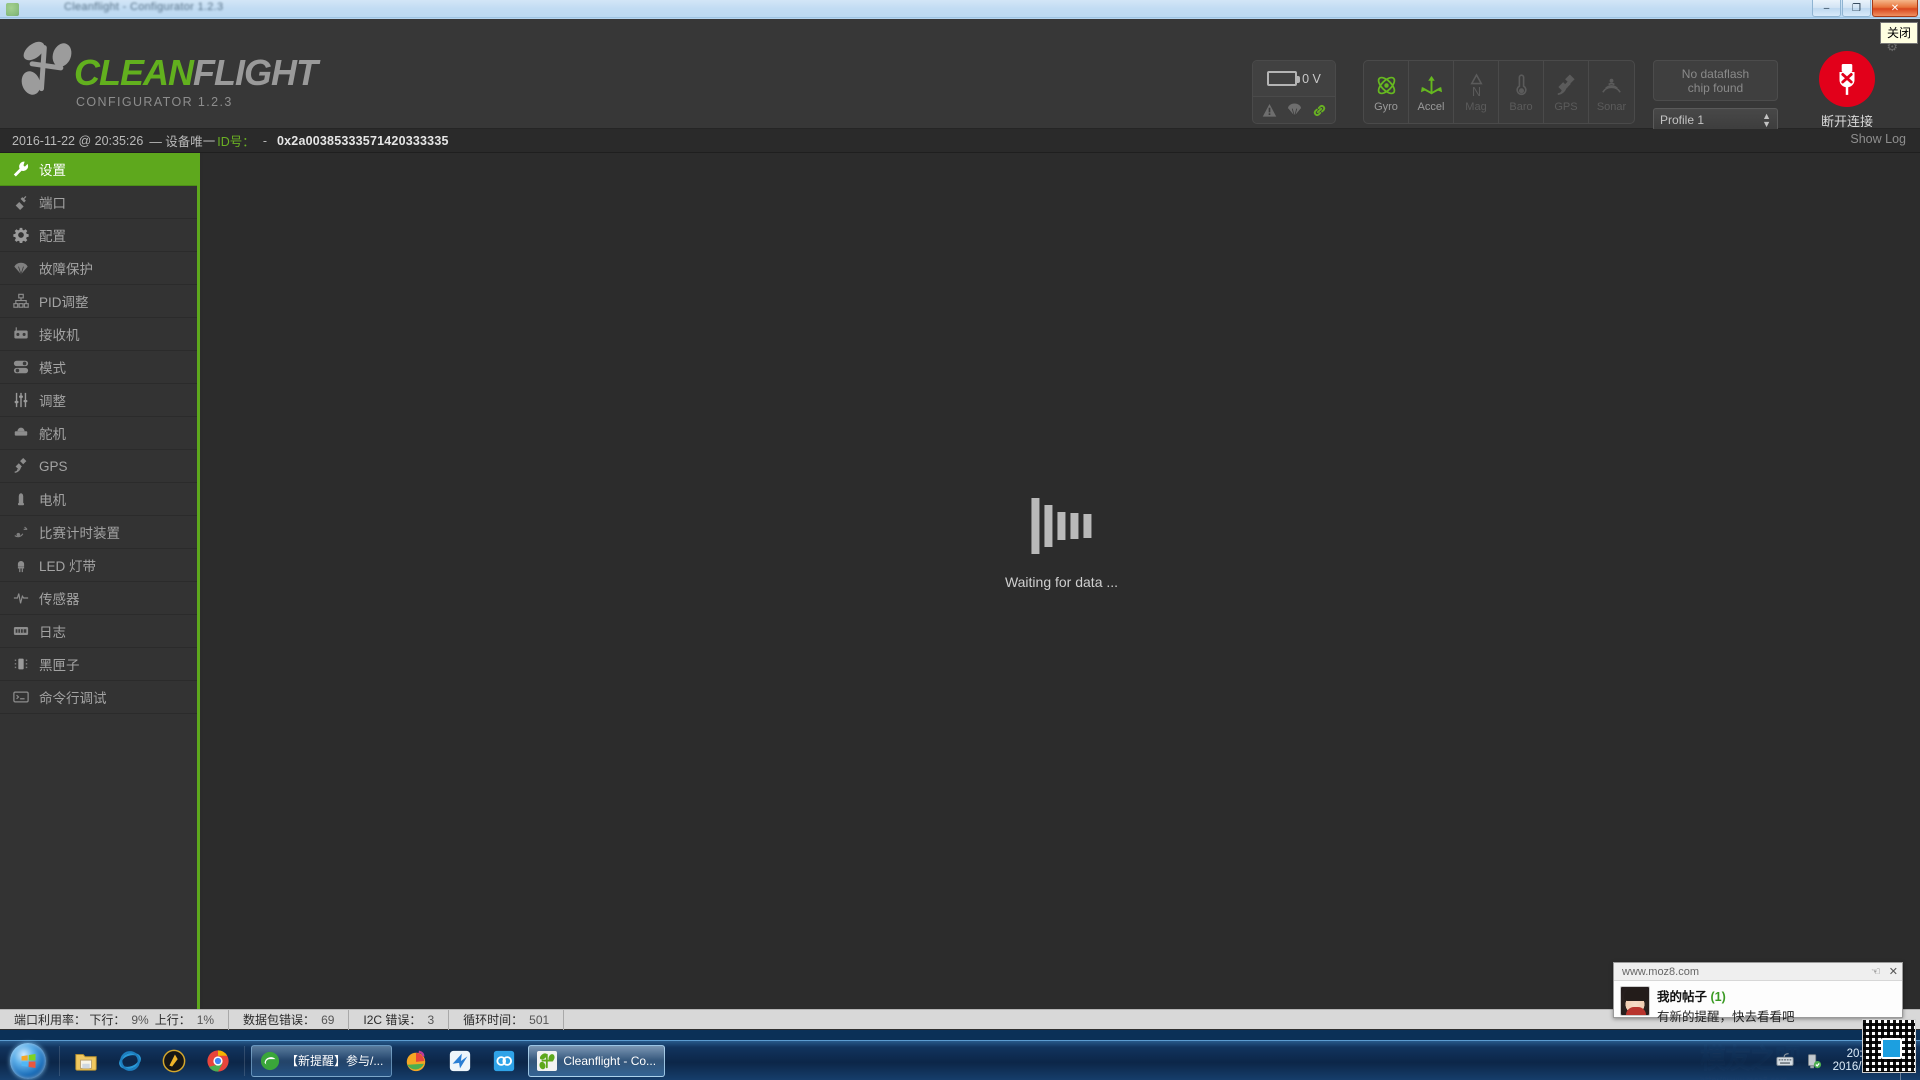 The height and width of the screenshot is (1080, 1920). Describe the element at coordinates (20, 202) in the screenshot. I see `plug-icon` at that location.